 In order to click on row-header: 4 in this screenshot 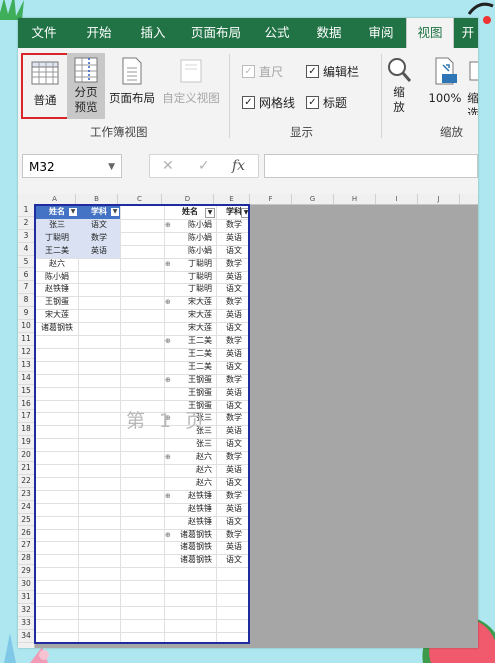, I will do `click(26, 249)`.